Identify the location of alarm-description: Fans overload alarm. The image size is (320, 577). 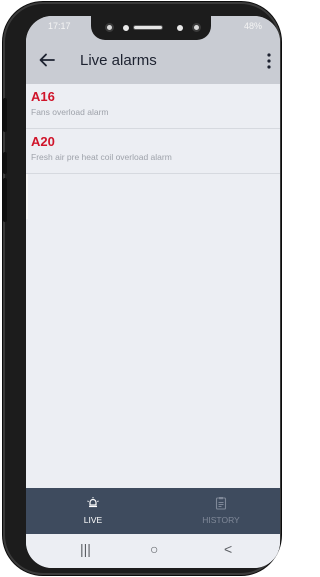
(70, 112).